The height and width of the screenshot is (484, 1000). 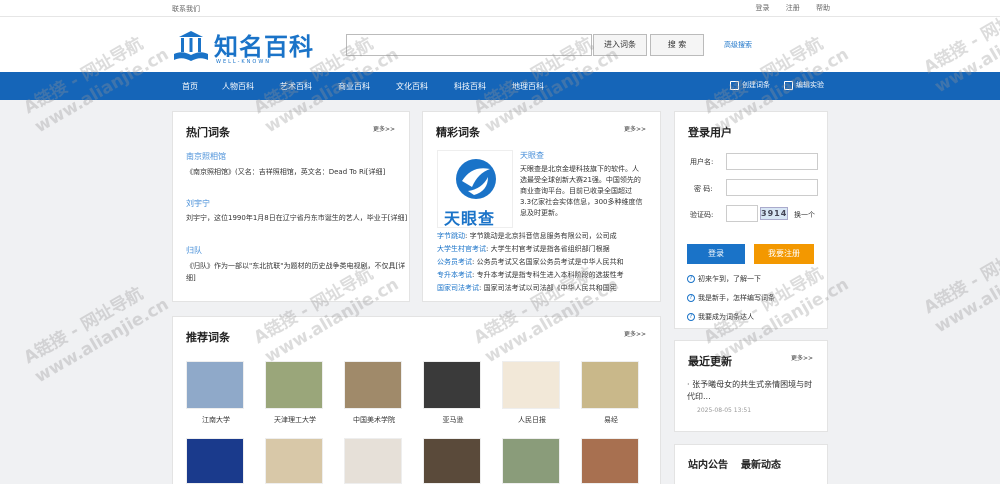 What do you see at coordinates (738, 45) in the screenshot?
I see `advanced-search-link: 高级搜索` at bounding box center [738, 45].